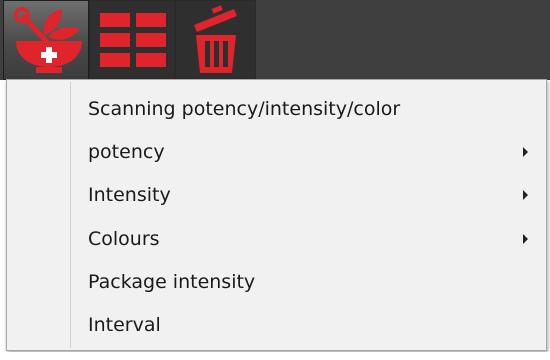 The image size is (550, 360). I want to click on menu-item-label: Colours, so click(124, 238).